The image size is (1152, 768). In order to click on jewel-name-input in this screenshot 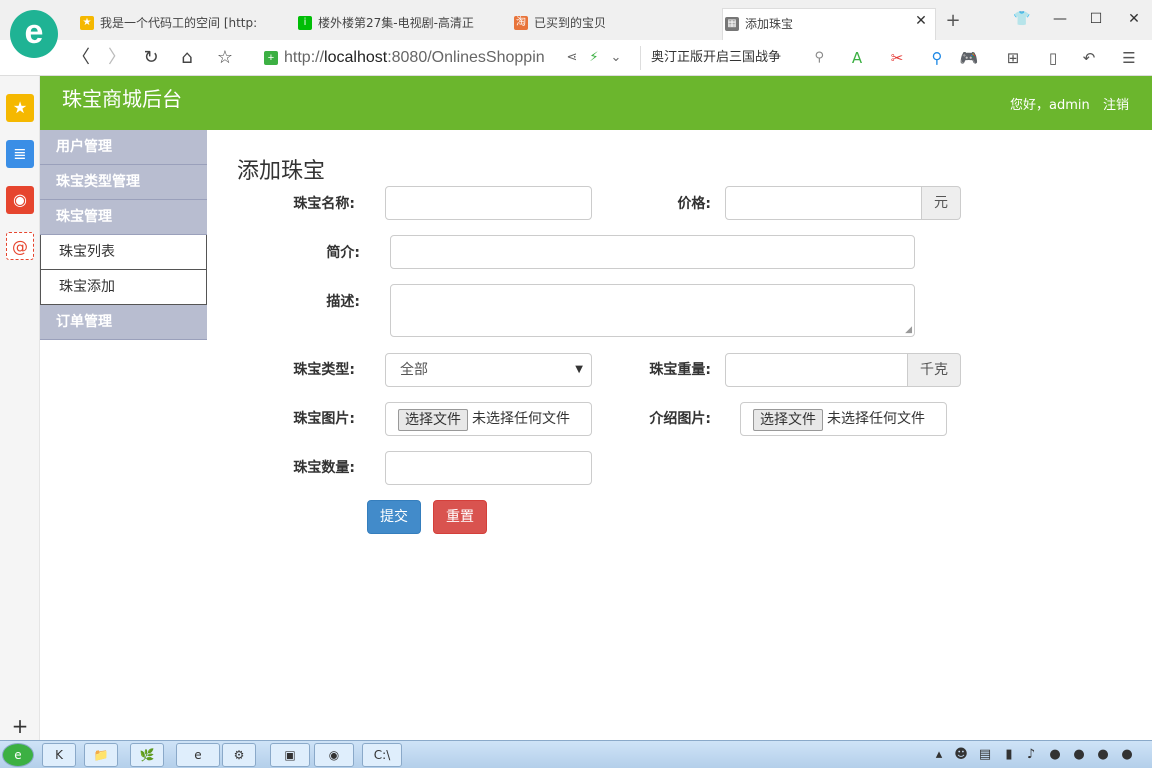, I will do `click(488, 203)`.